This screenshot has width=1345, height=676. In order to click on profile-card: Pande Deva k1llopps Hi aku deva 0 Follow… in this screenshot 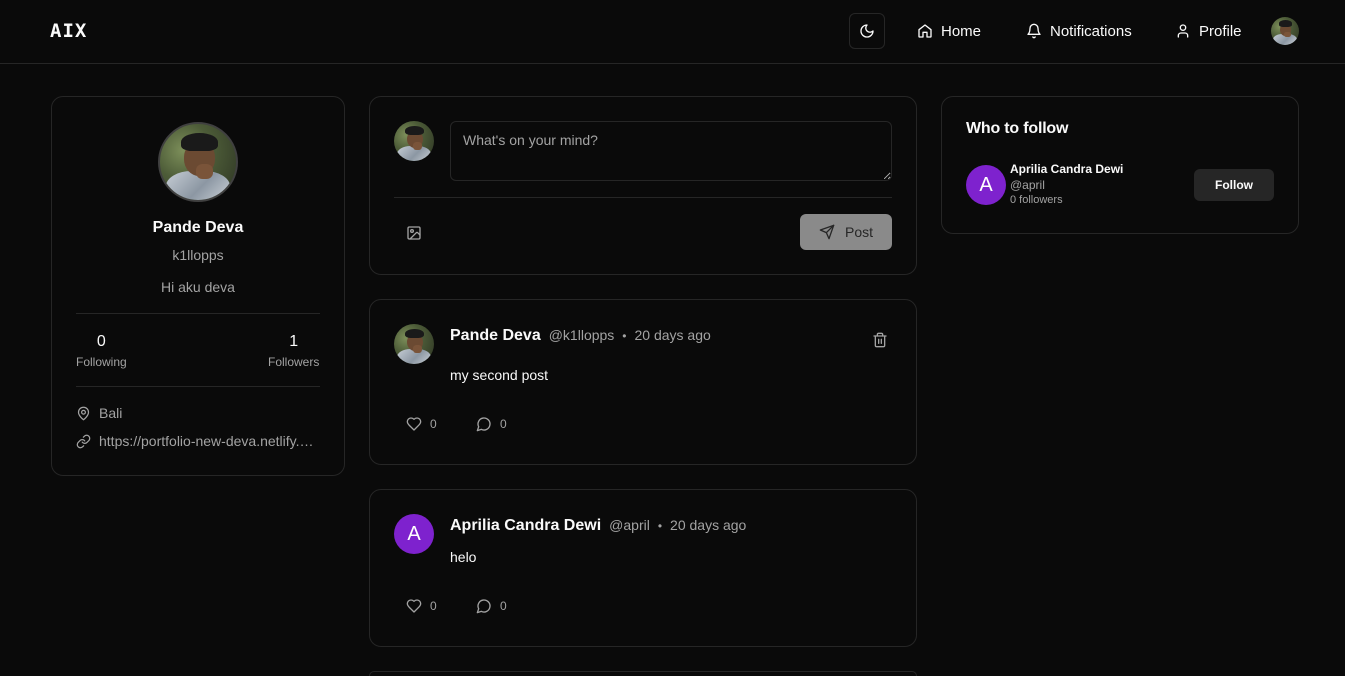, I will do `click(198, 286)`.